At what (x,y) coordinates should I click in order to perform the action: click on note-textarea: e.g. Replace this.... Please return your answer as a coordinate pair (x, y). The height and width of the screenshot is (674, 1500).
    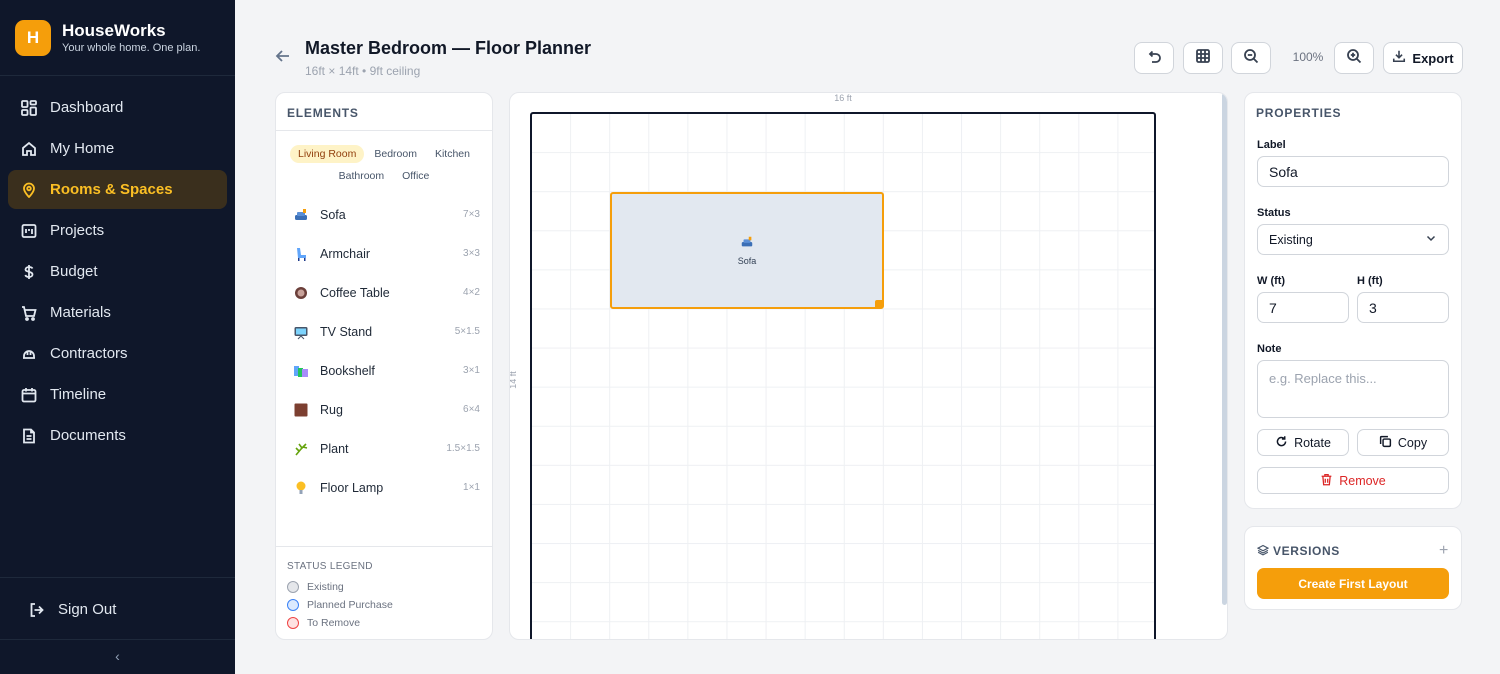
    Looking at the image, I should click on (1353, 389).